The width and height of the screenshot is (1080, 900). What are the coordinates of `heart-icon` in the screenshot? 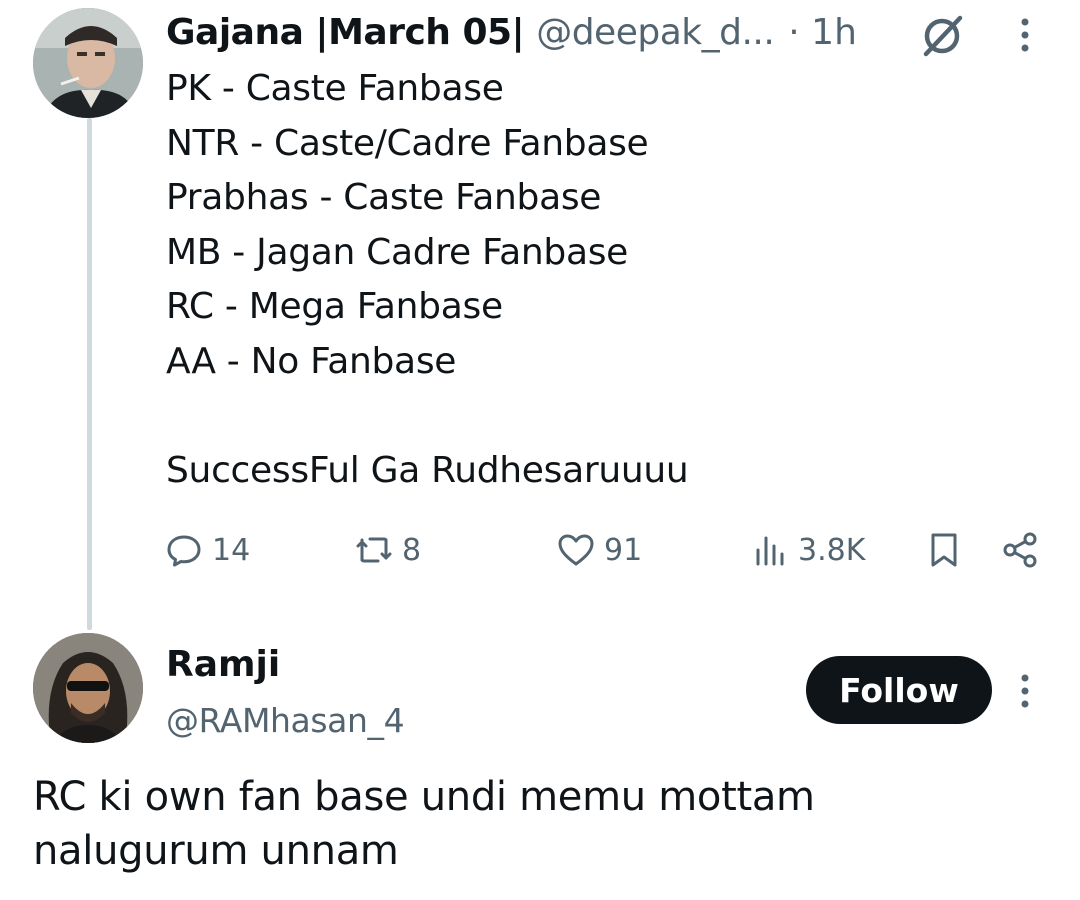 It's located at (576, 550).